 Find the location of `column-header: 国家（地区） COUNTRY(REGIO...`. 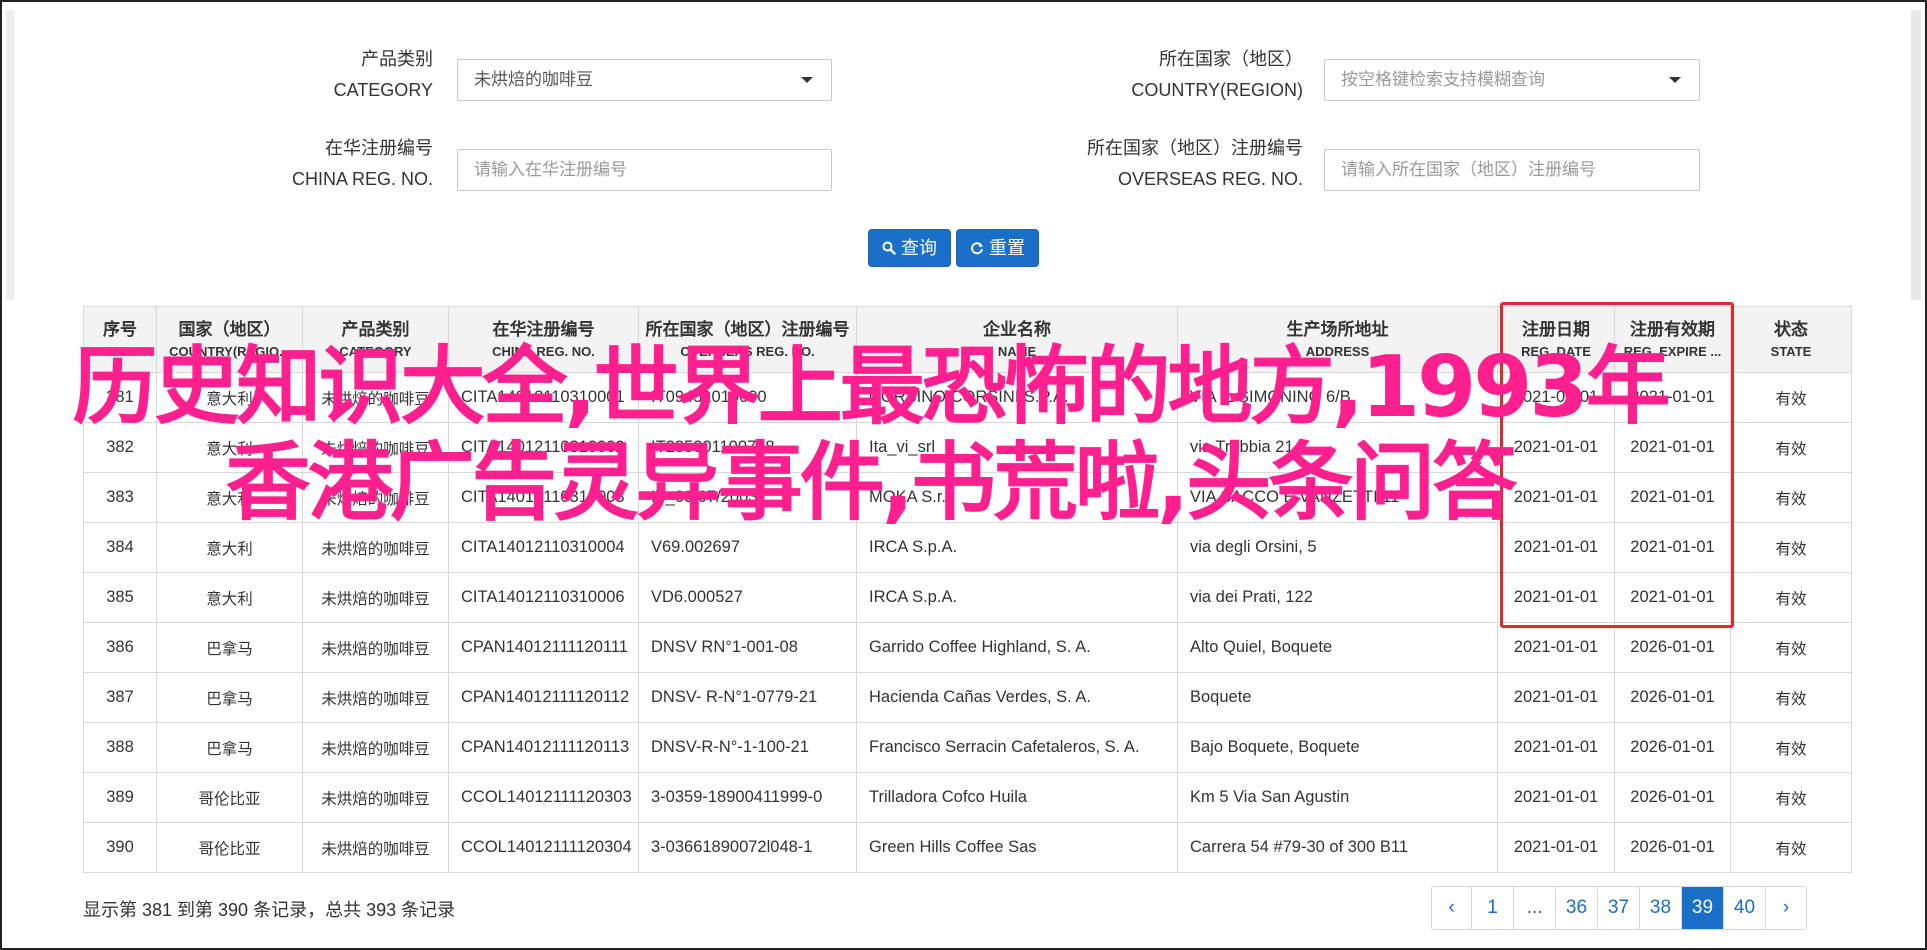

column-header: 国家（地区） COUNTRY(REGIO... is located at coordinates (229, 339).